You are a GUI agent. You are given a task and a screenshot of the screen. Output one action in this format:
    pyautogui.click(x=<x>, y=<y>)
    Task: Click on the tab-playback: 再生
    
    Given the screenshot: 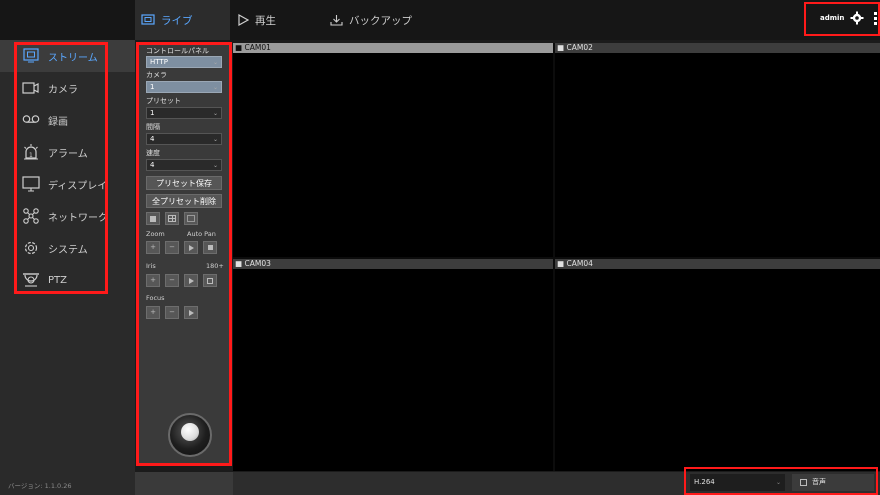 What is the action you would take?
    pyautogui.click(x=256, y=20)
    